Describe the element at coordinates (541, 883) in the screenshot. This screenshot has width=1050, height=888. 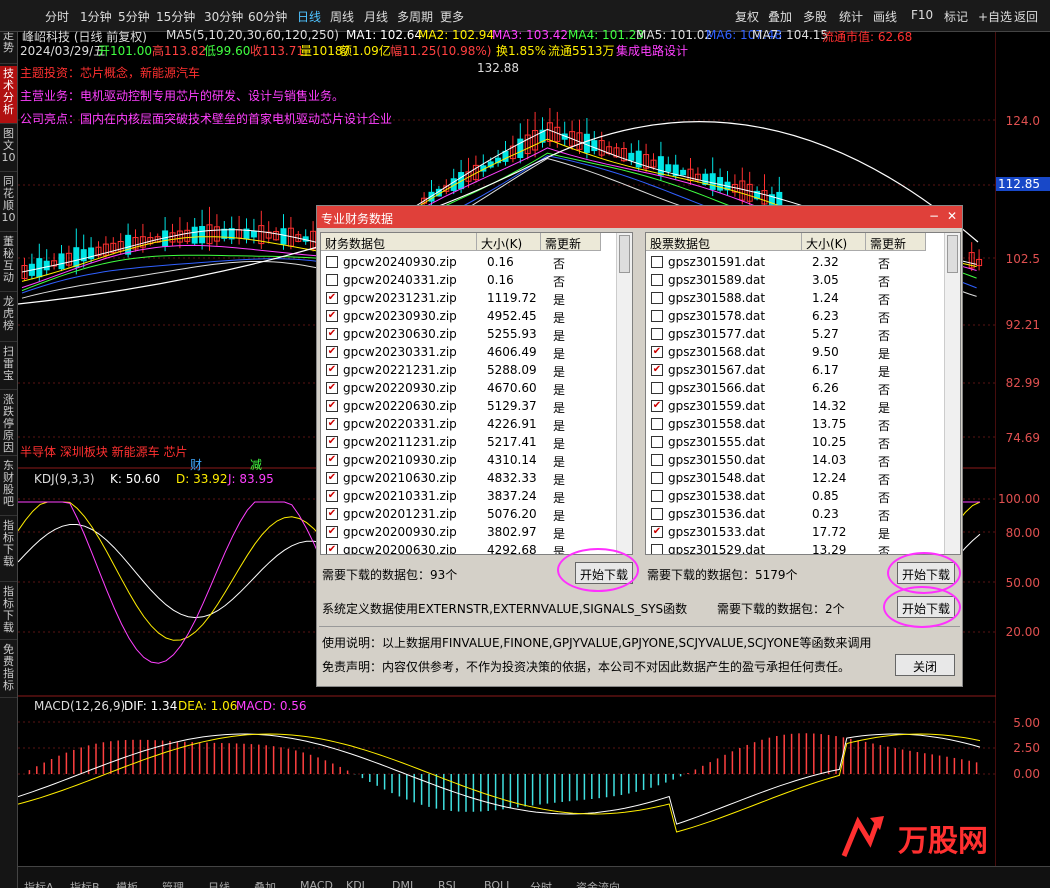
I see `bottom-tab: 分时` at that location.